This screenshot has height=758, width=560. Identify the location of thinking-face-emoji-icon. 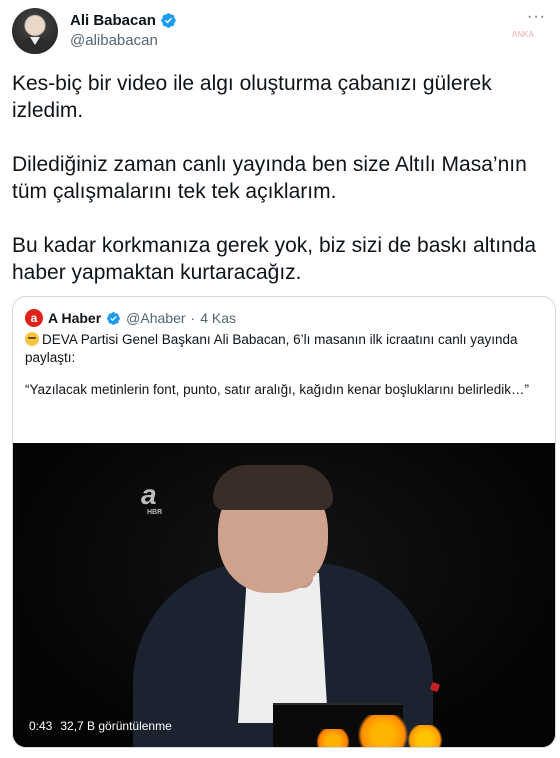
(32, 339).